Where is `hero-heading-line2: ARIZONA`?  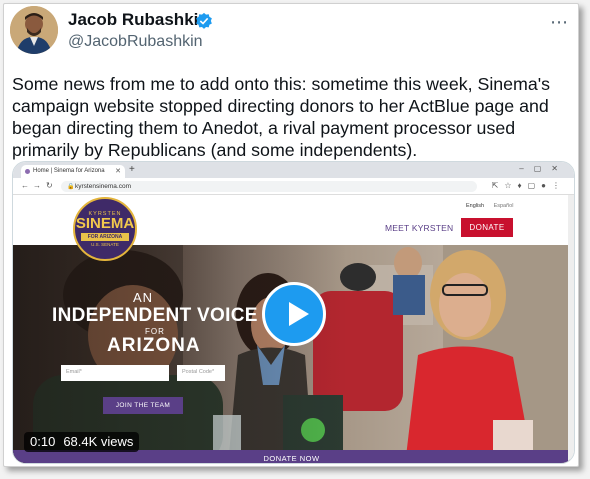 hero-heading-line2: ARIZONA is located at coordinates (154, 345).